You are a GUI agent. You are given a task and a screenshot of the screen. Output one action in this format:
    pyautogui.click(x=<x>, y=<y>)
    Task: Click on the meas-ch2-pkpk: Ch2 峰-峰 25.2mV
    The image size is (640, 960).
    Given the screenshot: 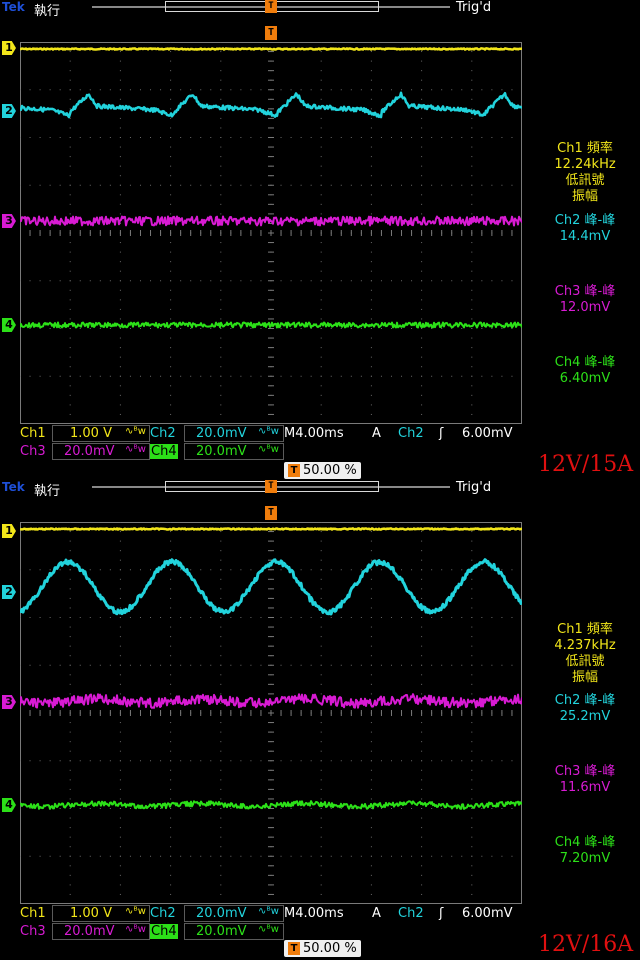 What is the action you would take?
    pyautogui.click(x=585, y=709)
    